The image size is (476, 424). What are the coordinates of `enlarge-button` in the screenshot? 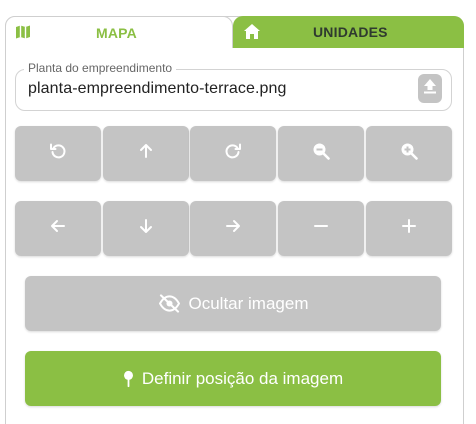 It's located at (409, 228).